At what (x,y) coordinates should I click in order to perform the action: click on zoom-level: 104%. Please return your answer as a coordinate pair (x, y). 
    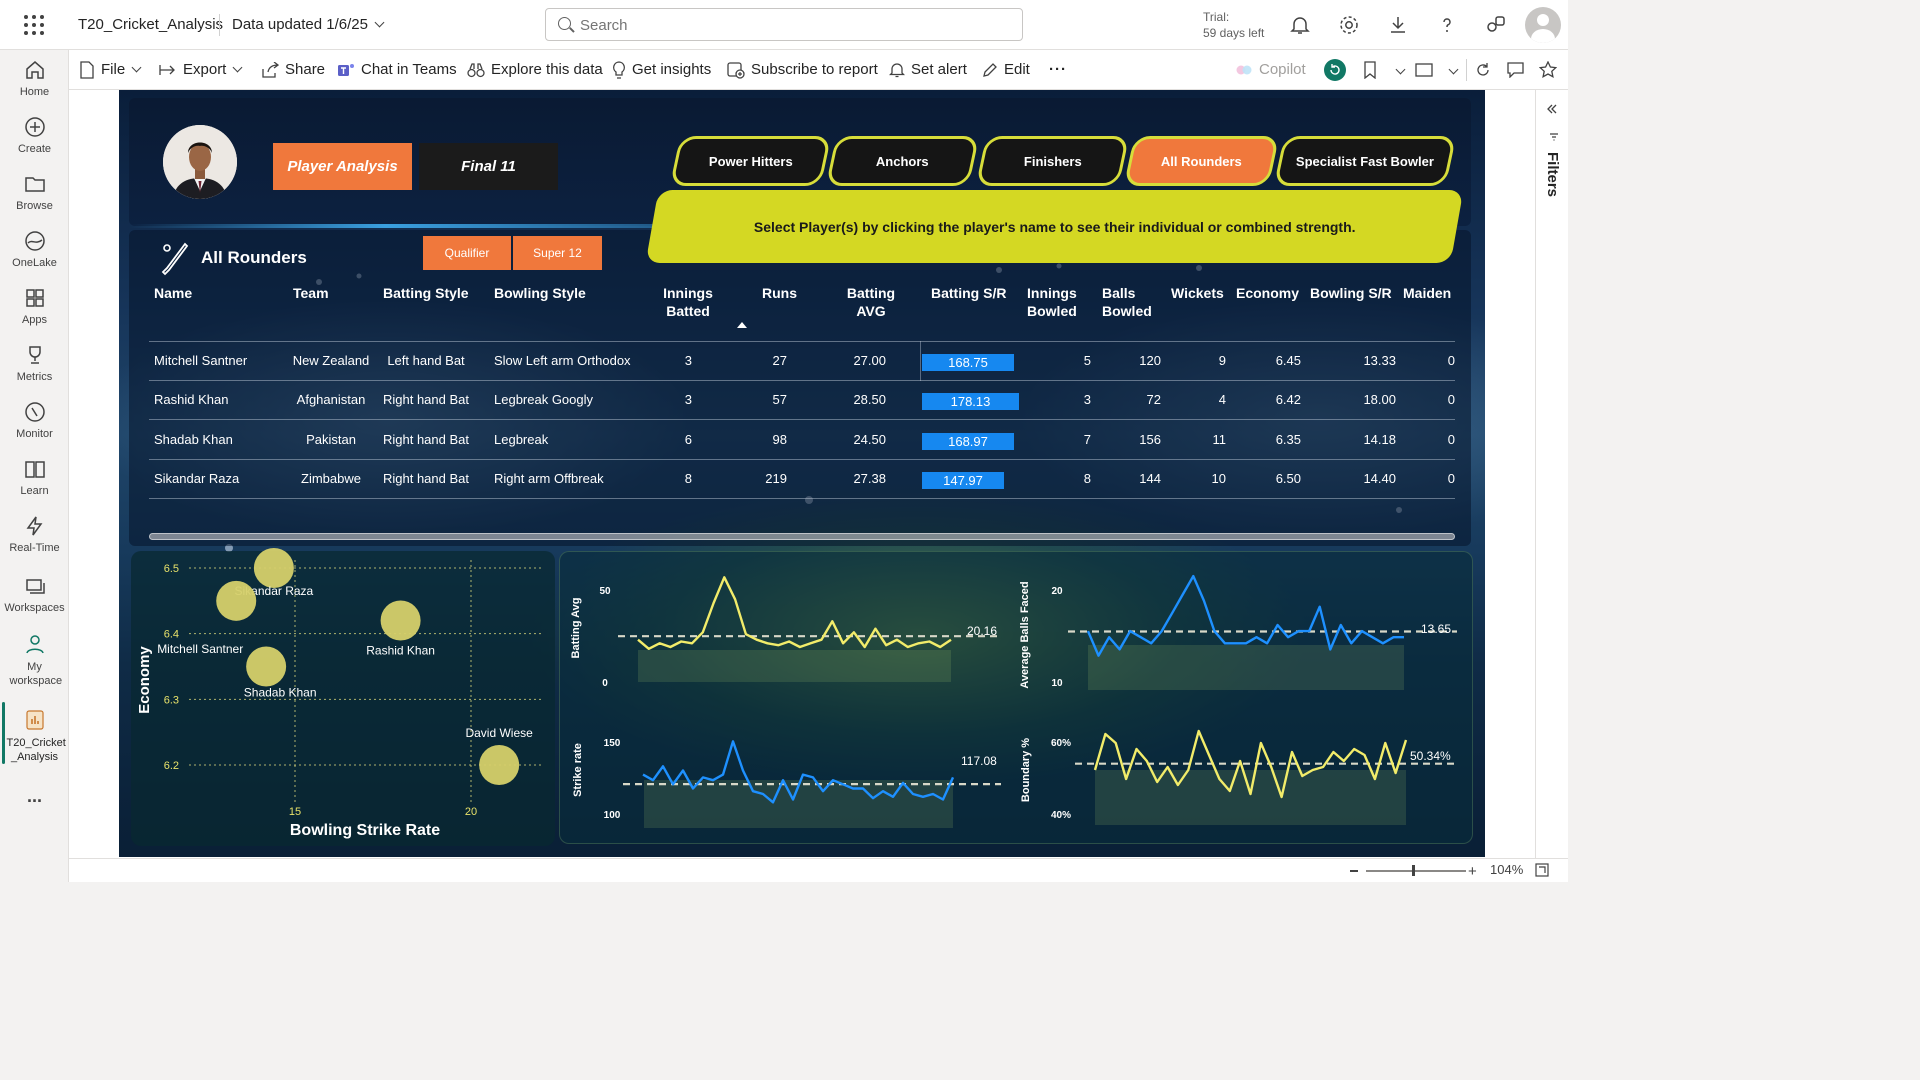
    Looking at the image, I should click on (1507, 869).